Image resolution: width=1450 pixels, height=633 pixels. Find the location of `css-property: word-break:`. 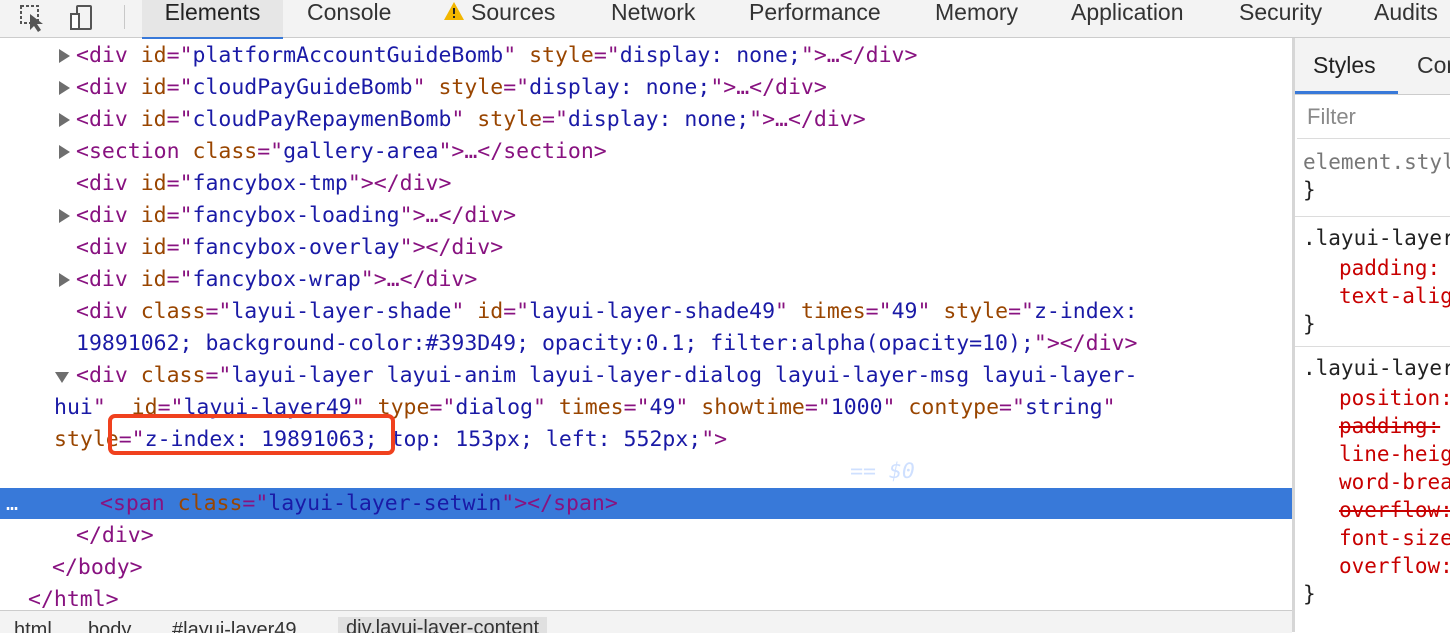

css-property: word-break: is located at coordinates (1394, 482).